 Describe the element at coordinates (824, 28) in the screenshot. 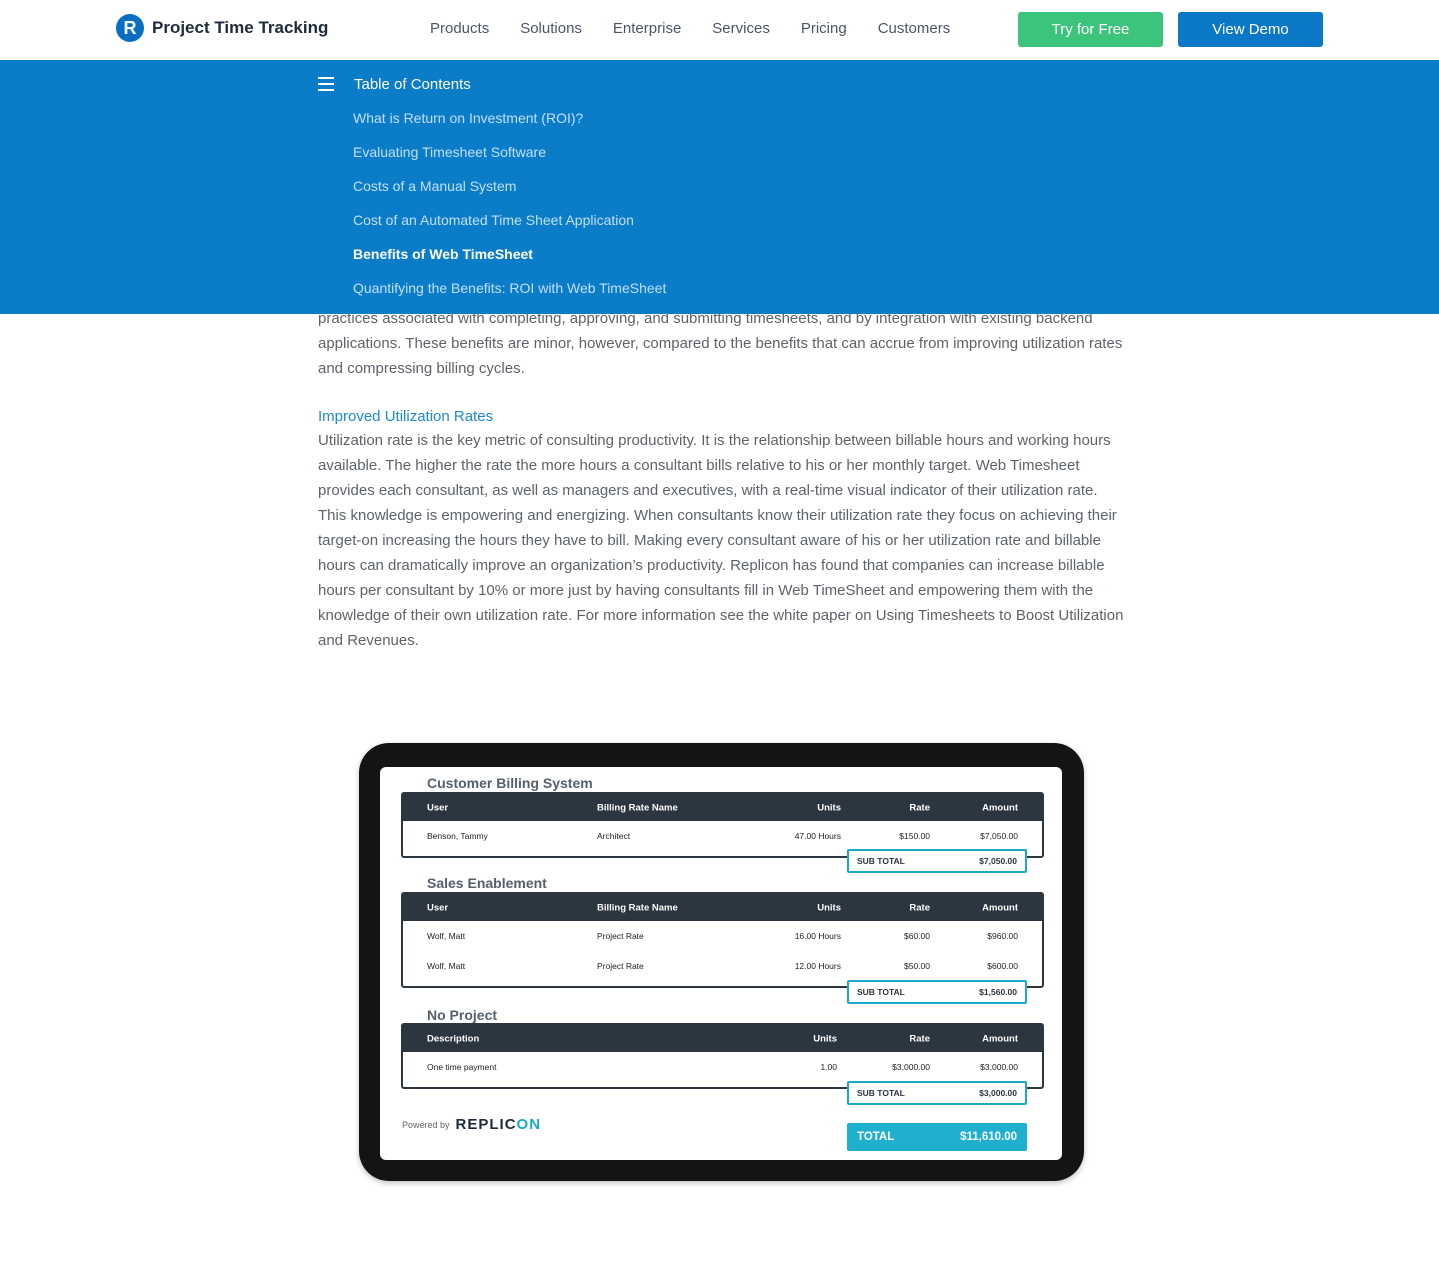

I see `nav-pricing: Pricing` at that location.